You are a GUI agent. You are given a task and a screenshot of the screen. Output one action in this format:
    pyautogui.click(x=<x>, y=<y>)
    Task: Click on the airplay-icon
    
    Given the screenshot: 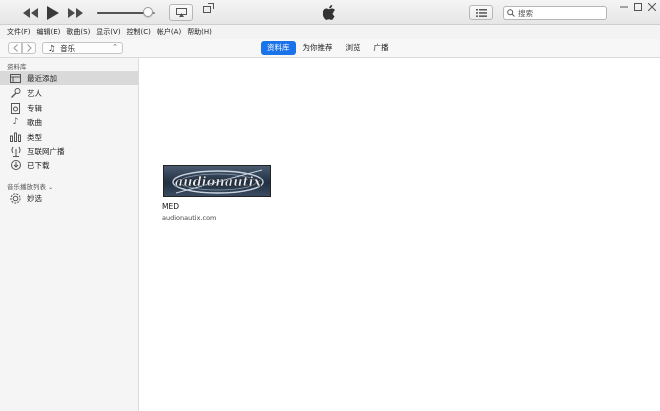 What is the action you would take?
    pyautogui.click(x=181, y=12)
    